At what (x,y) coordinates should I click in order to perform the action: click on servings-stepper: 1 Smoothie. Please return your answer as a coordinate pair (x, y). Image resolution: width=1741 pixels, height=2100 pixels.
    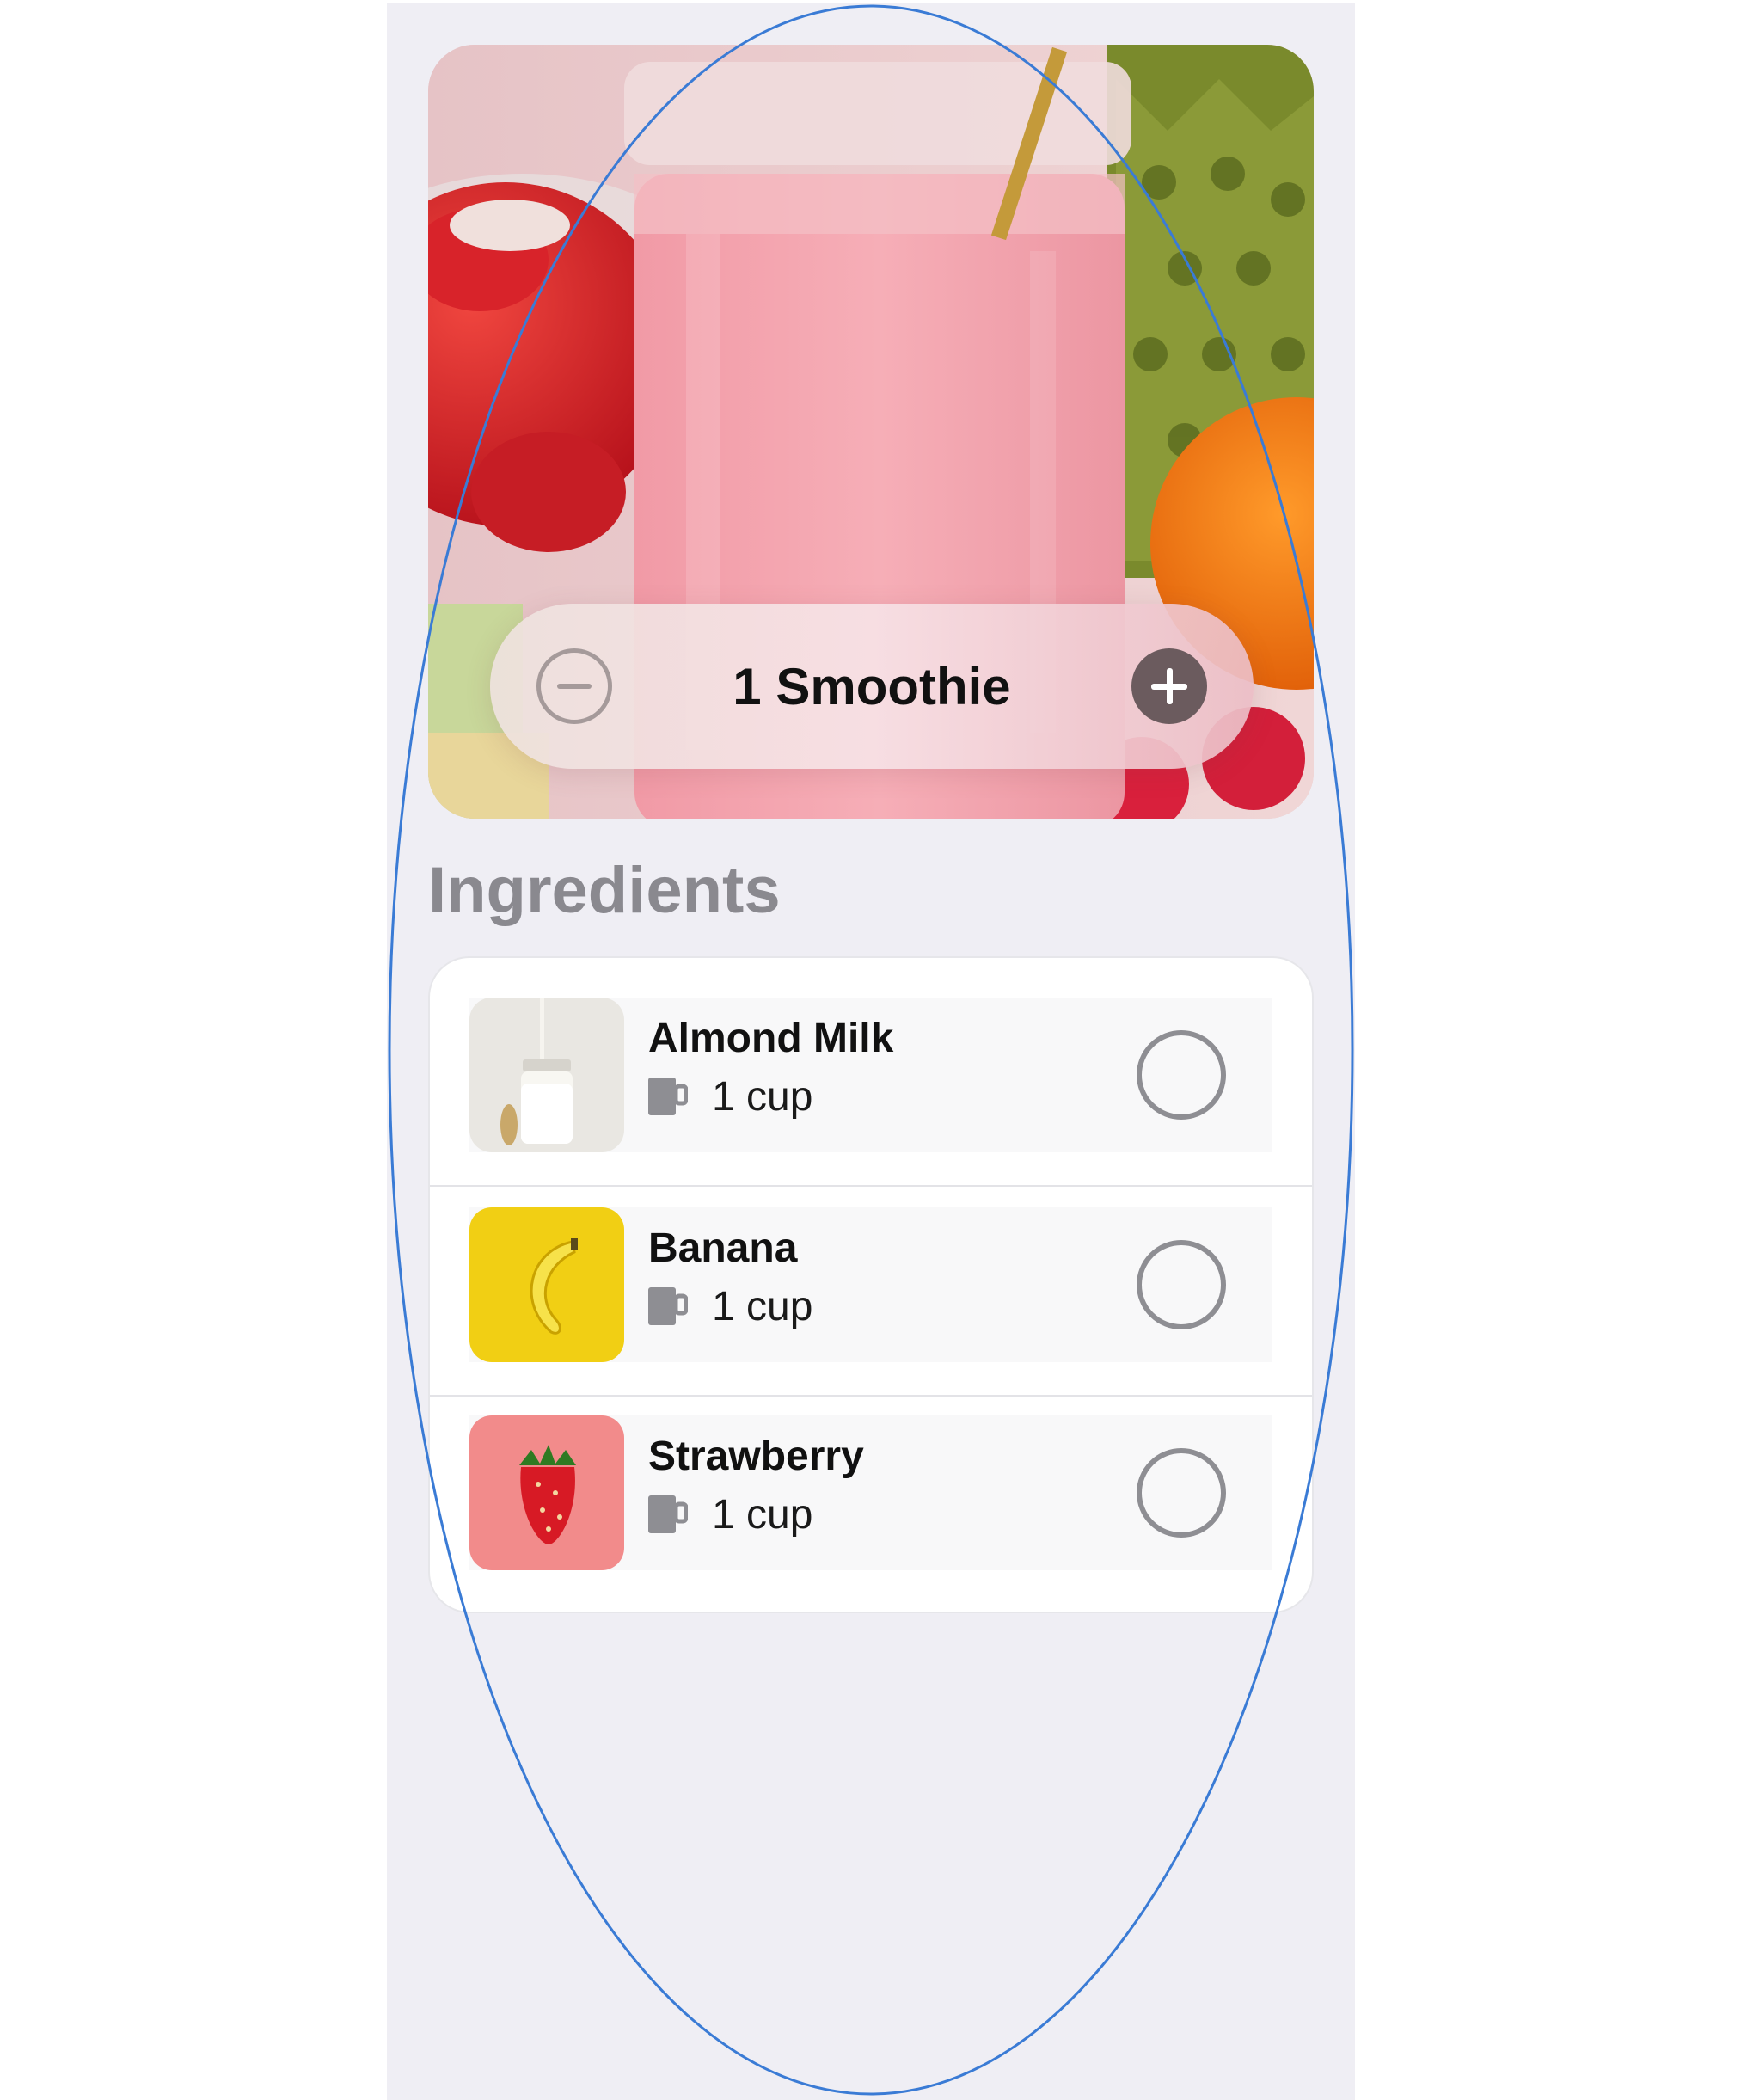
    Looking at the image, I should click on (872, 686).